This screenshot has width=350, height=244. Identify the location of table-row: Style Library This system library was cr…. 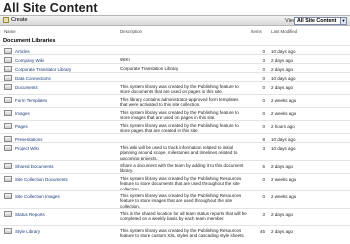
(175, 234).